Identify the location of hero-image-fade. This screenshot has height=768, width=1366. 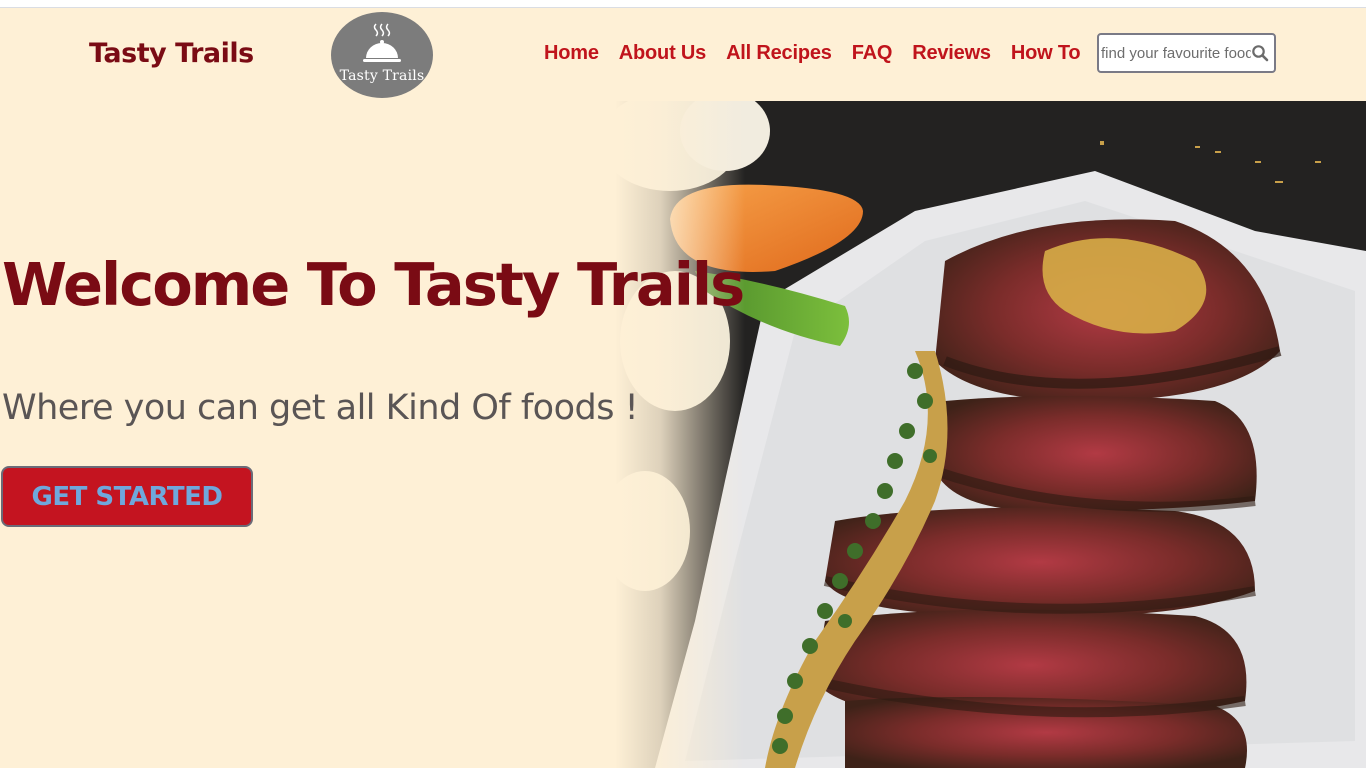
(680, 434).